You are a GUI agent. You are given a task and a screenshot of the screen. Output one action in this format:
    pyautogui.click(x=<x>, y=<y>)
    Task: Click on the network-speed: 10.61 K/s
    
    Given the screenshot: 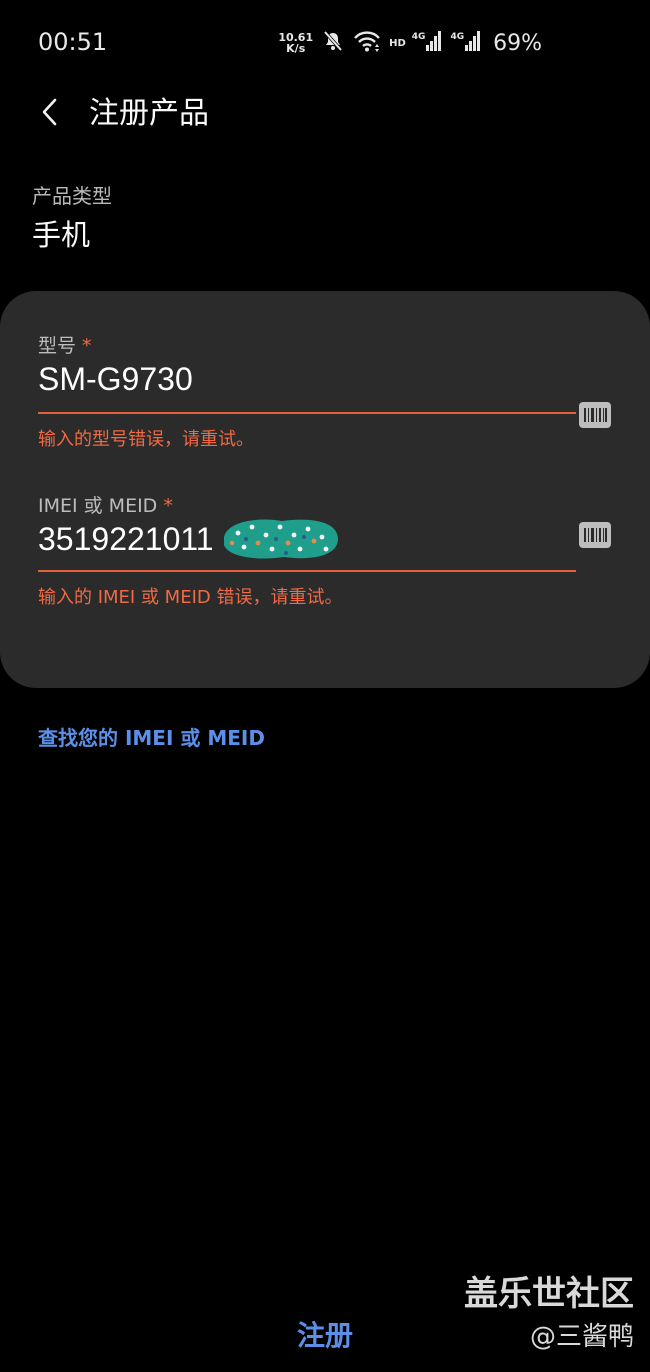 What is the action you would take?
    pyautogui.click(x=295, y=43)
    